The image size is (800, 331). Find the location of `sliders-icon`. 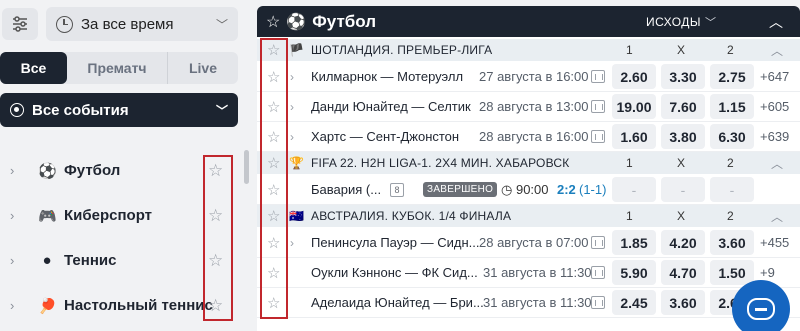

sliders-icon is located at coordinates (20, 24).